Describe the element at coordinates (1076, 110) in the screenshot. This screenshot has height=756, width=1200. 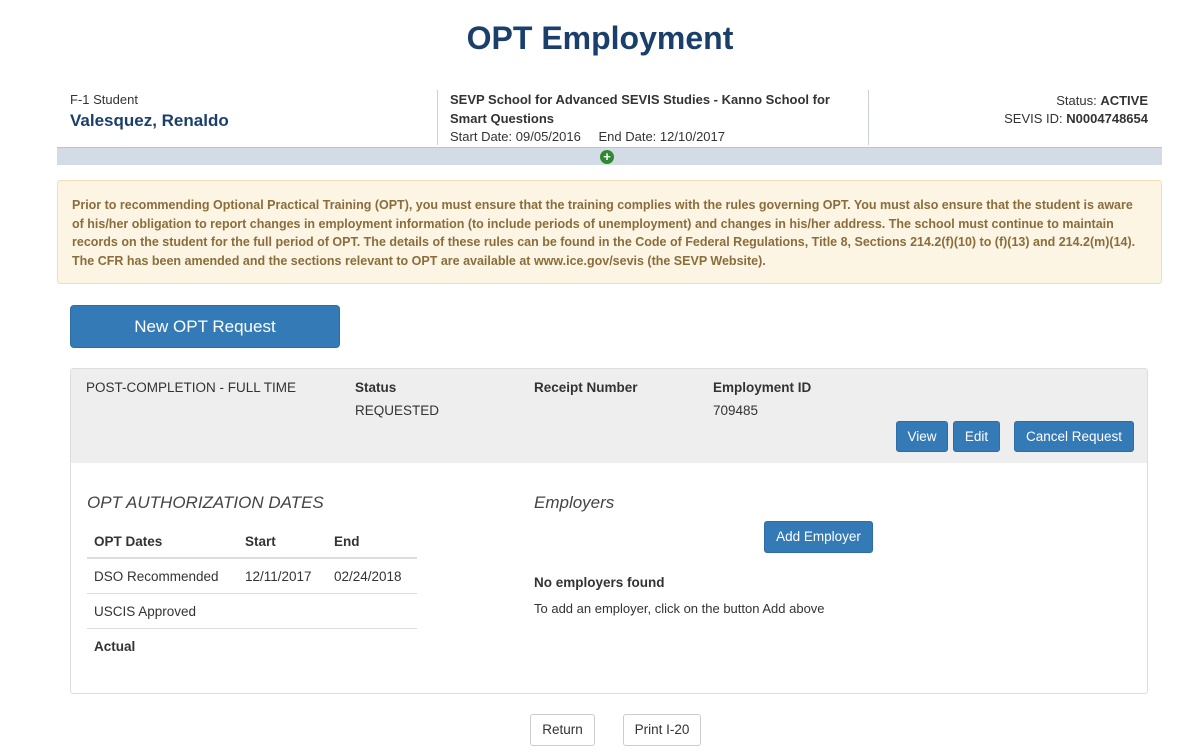
I see `student-status: Status: ACTIVE SEVIS ID: N0004748654` at that location.